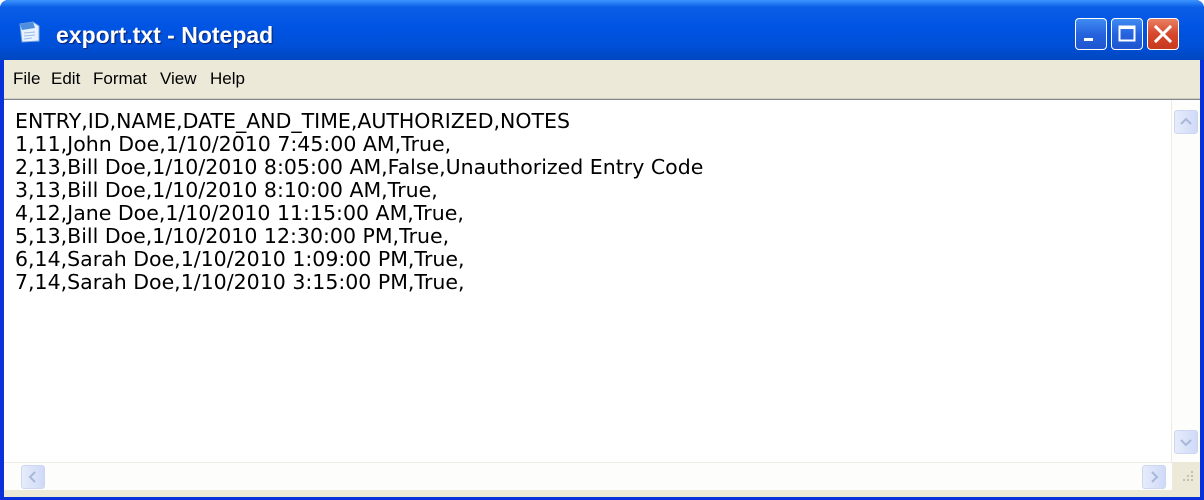 This screenshot has height=500, width=1204. I want to click on scroll-right-button, so click(1154, 477).